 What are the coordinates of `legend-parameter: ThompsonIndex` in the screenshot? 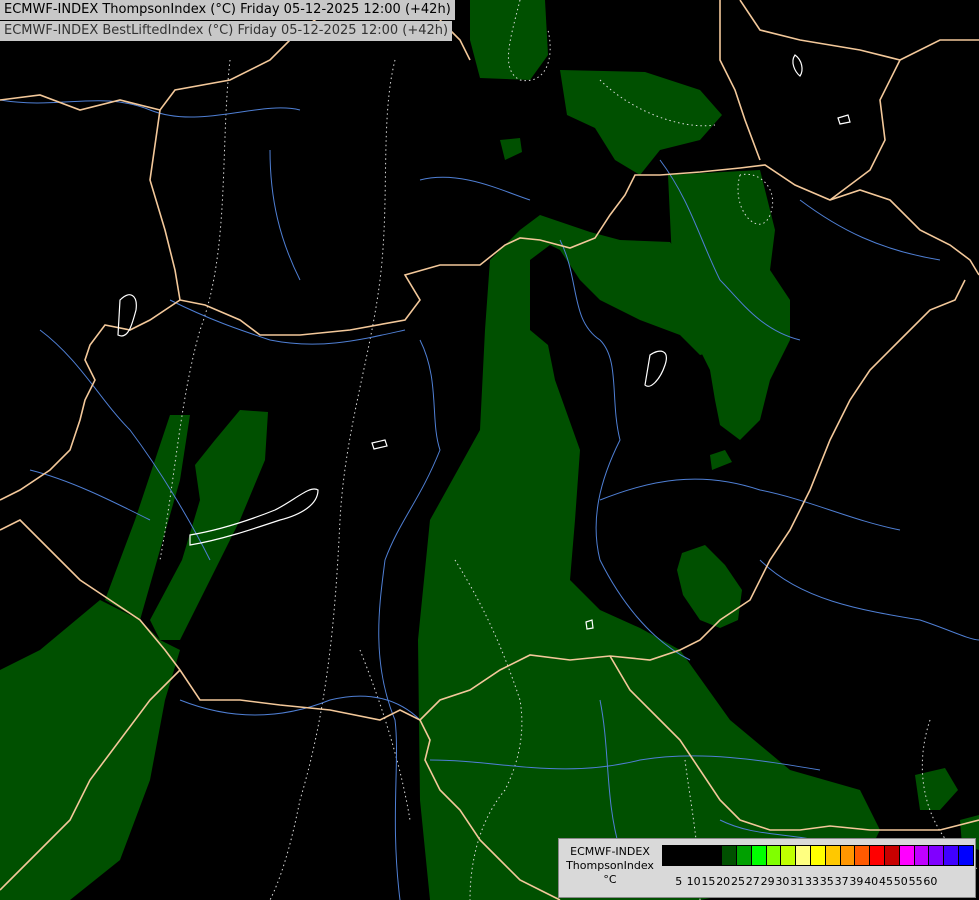 It's located at (610, 865).